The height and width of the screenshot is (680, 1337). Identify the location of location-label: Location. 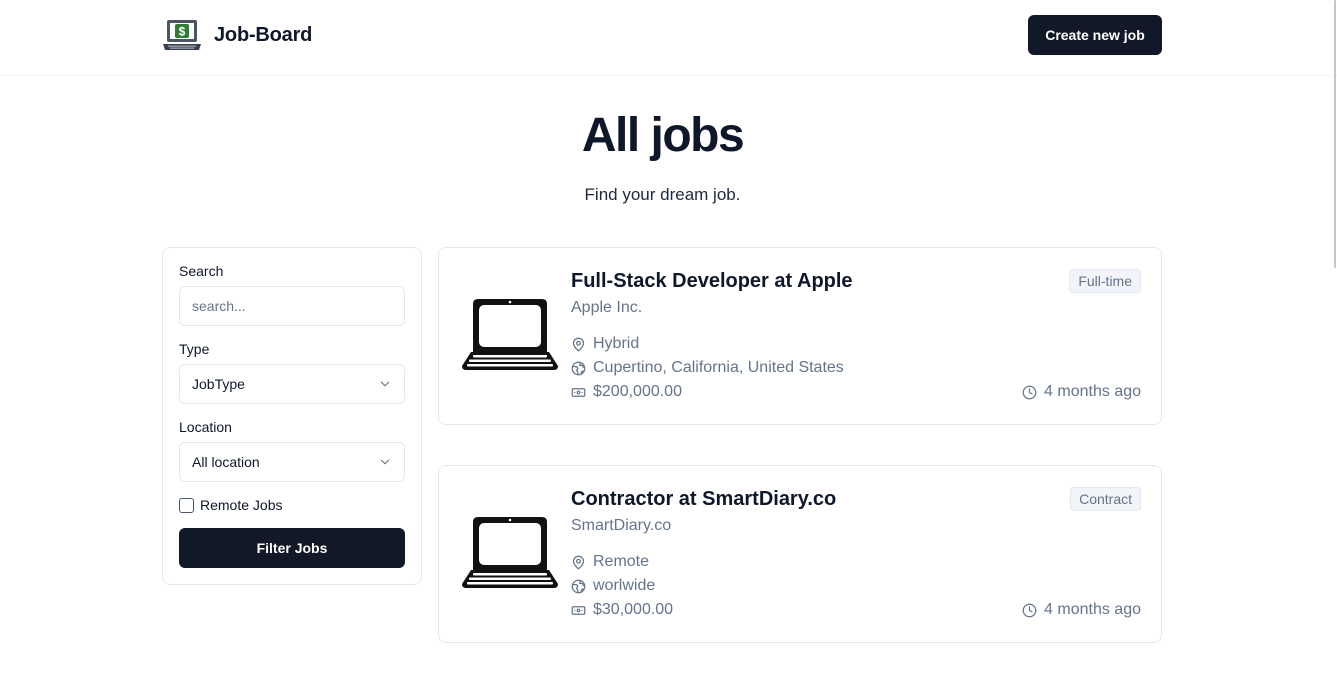
(205, 427).